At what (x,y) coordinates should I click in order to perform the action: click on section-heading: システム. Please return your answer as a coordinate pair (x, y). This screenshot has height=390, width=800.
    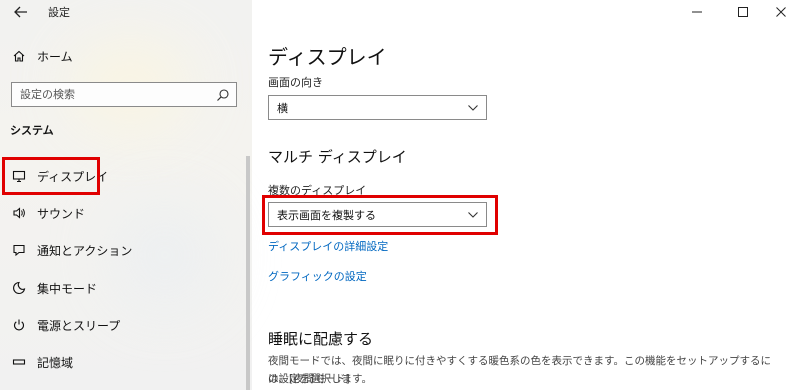
    Looking at the image, I should click on (32, 130).